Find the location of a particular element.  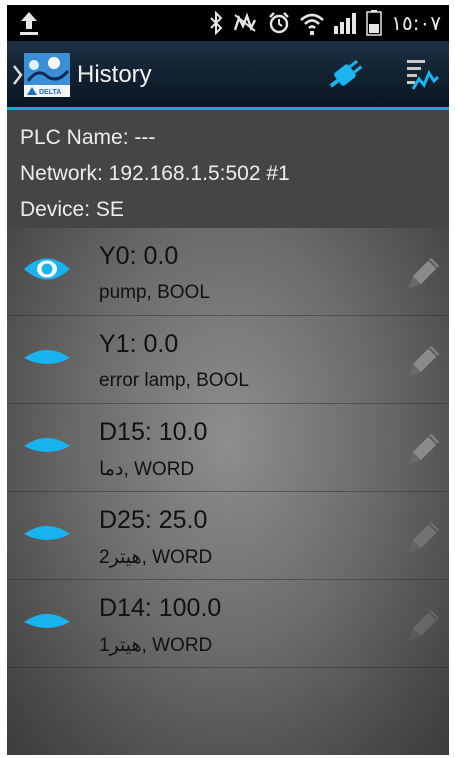

list-item: Y0: 0.0 pump, BOOL is located at coordinates (228, 272).